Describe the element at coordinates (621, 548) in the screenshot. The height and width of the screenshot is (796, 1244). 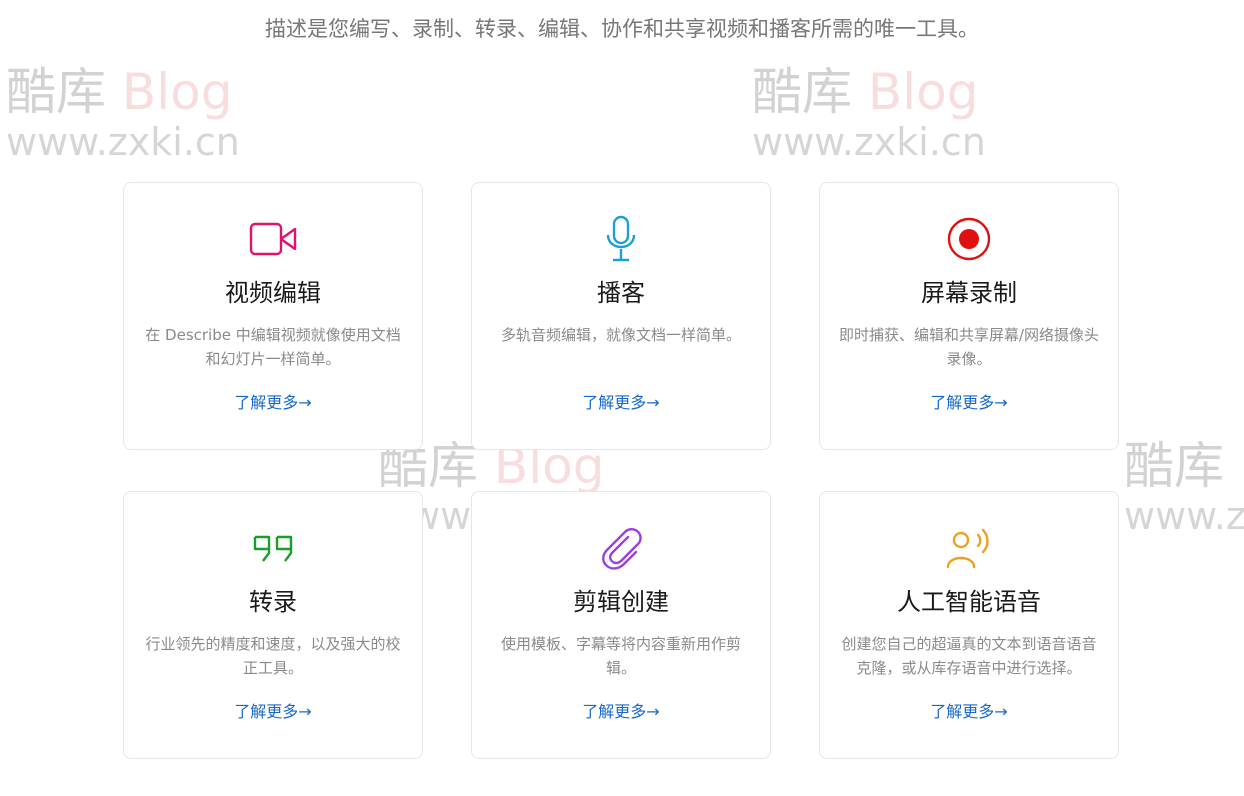
I see `paperclip-icon` at that location.